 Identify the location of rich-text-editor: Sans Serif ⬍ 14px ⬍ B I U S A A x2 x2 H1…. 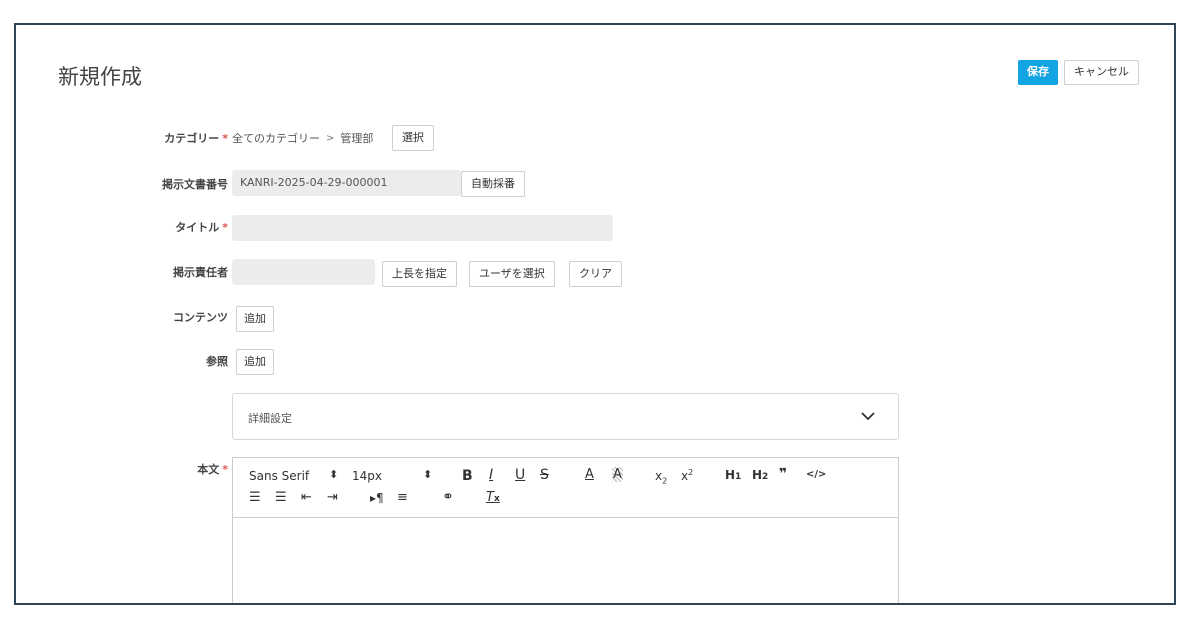
(565, 530).